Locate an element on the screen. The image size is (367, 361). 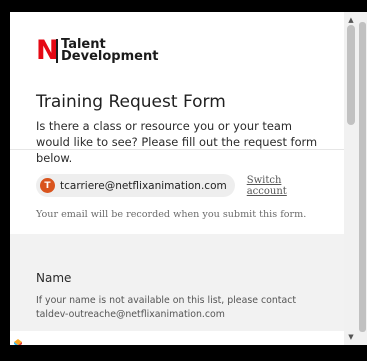
logo-divider is located at coordinates (57, 51).